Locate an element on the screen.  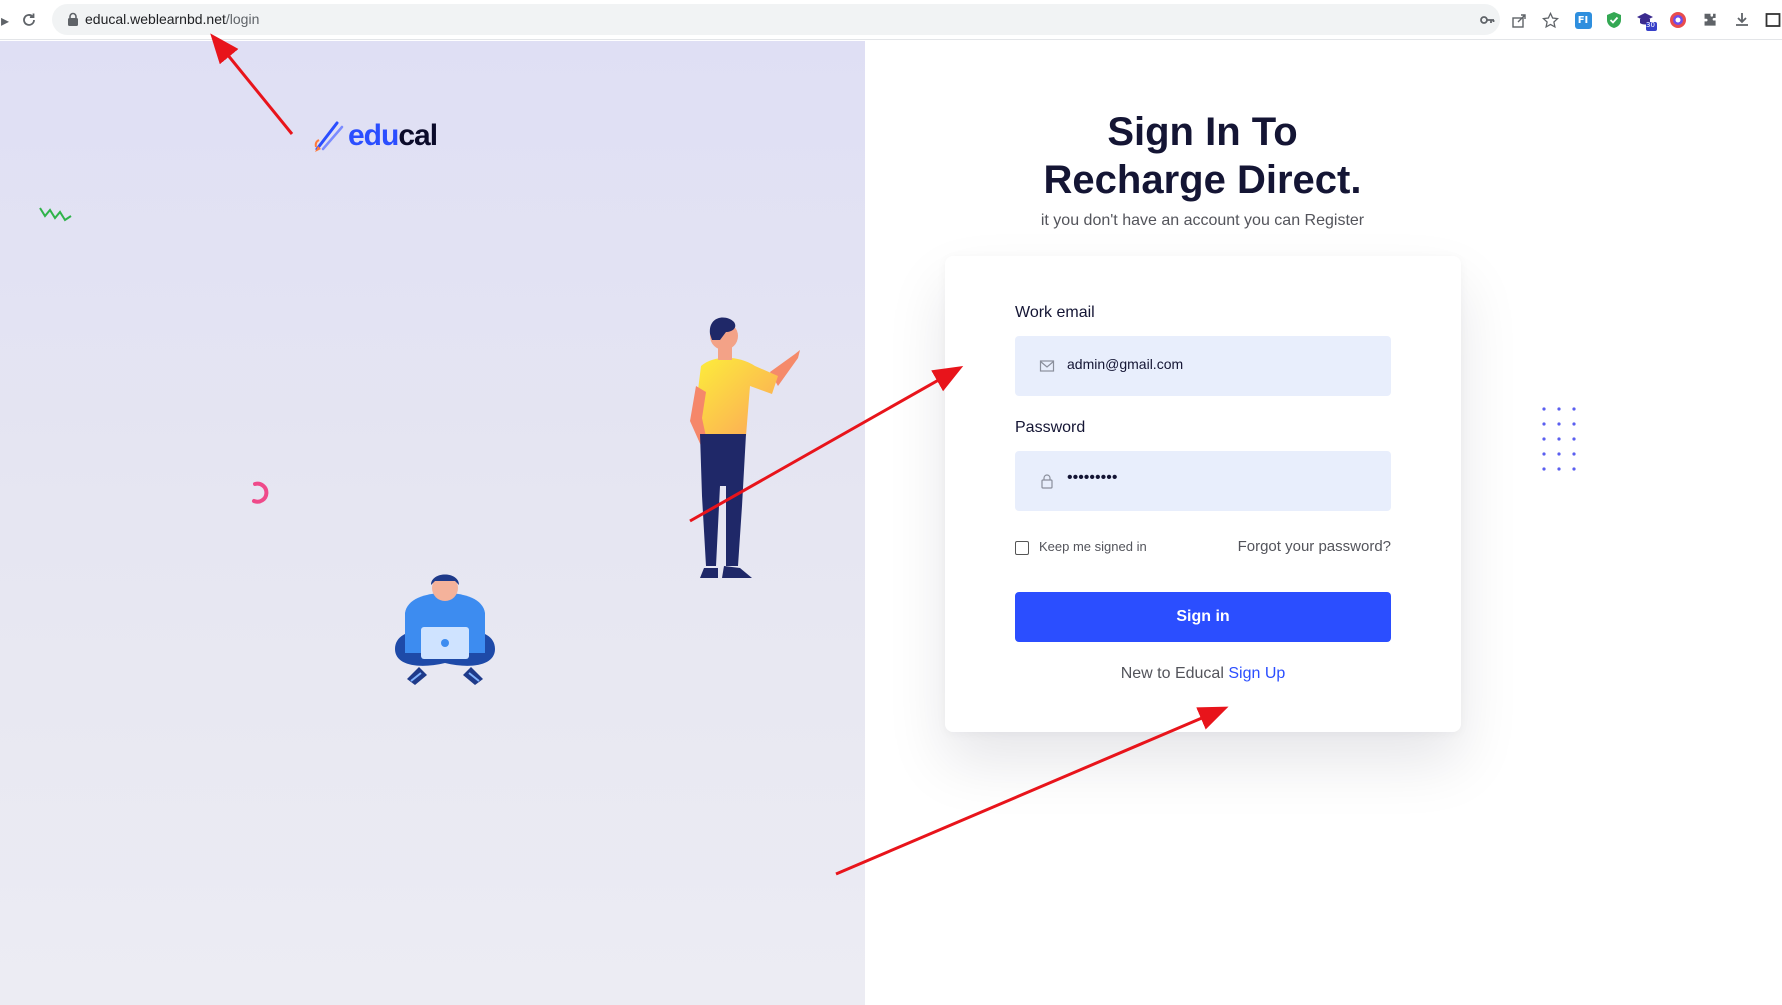
extension-cap-icon: 30 is located at coordinates (1646, 20).